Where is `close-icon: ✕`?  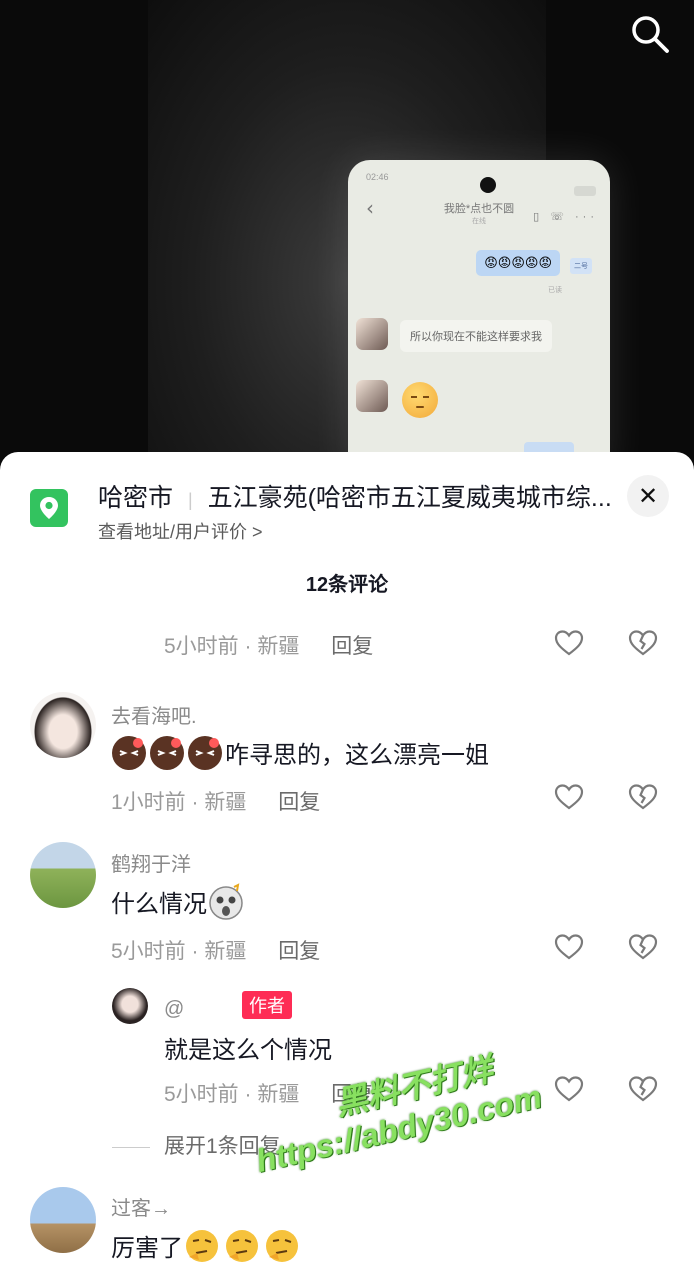 close-icon: ✕ is located at coordinates (648, 496).